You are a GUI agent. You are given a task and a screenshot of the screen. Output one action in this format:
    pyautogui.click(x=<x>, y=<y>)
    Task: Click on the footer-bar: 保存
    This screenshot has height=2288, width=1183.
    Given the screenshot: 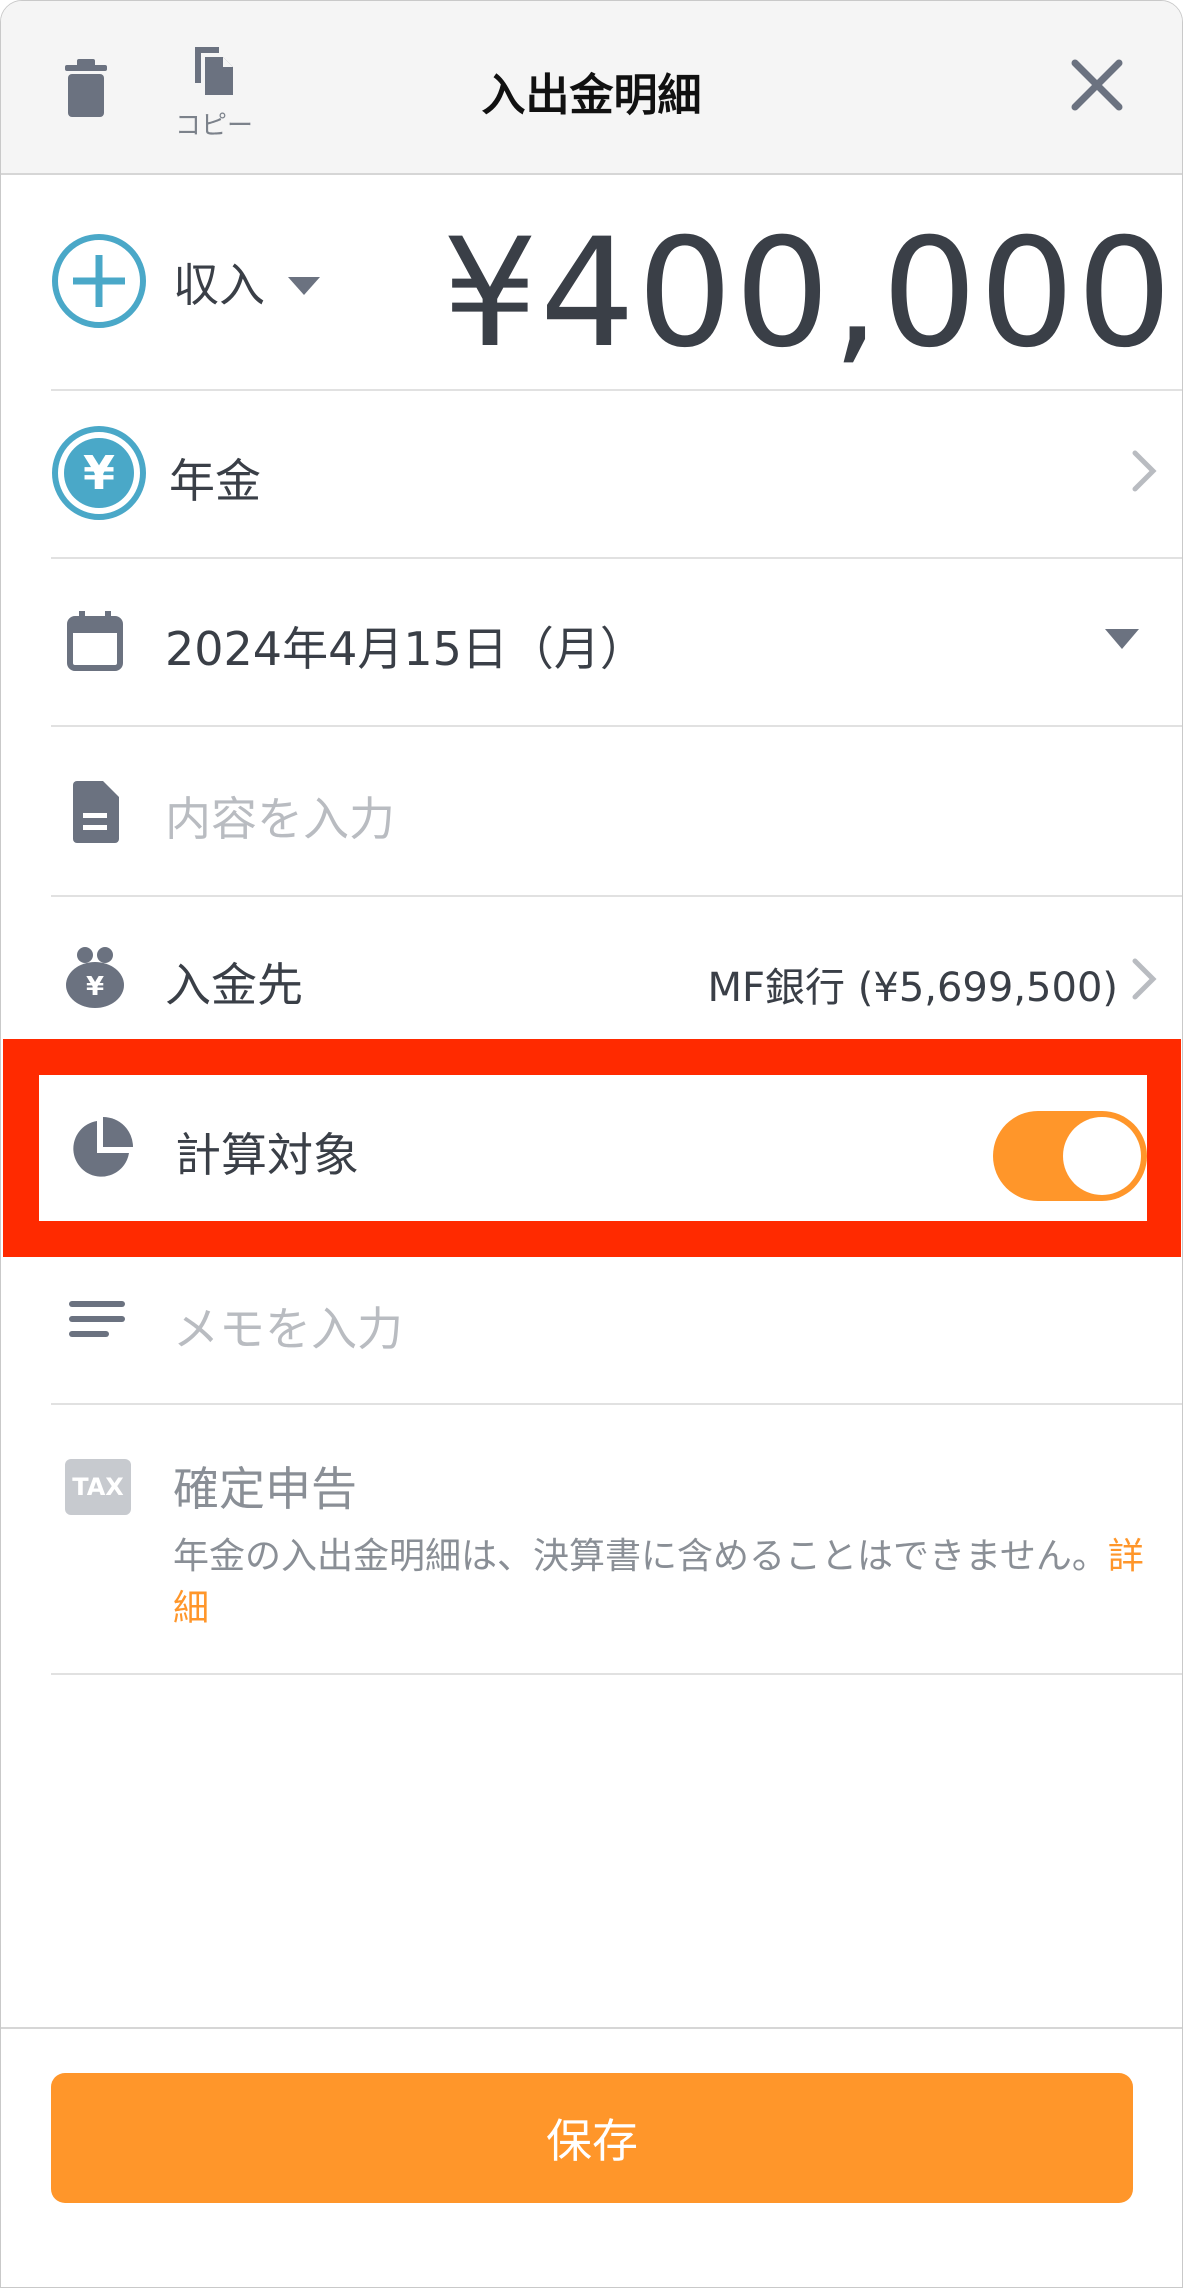 What is the action you would take?
    pyautogui.click(x=591, y=2157)
    